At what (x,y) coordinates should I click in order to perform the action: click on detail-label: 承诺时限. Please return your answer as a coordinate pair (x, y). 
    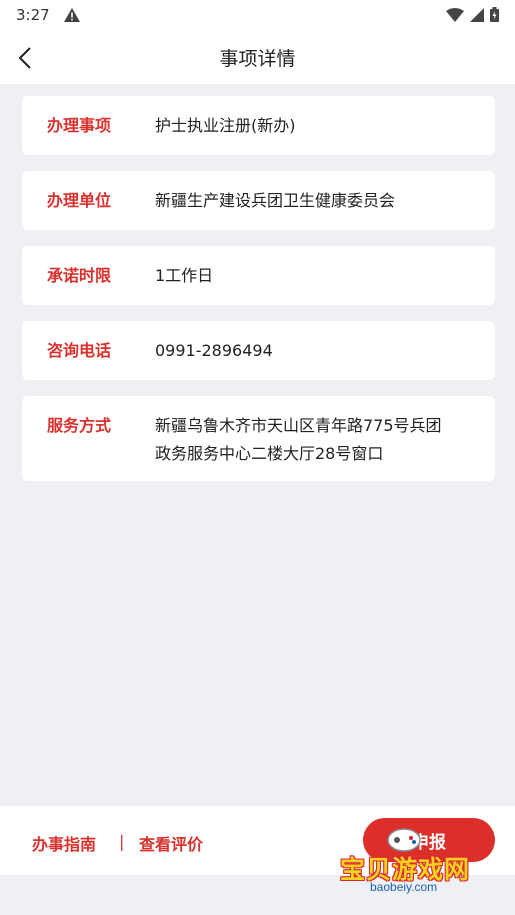
    Looking at the image, I should click on (79, 275).